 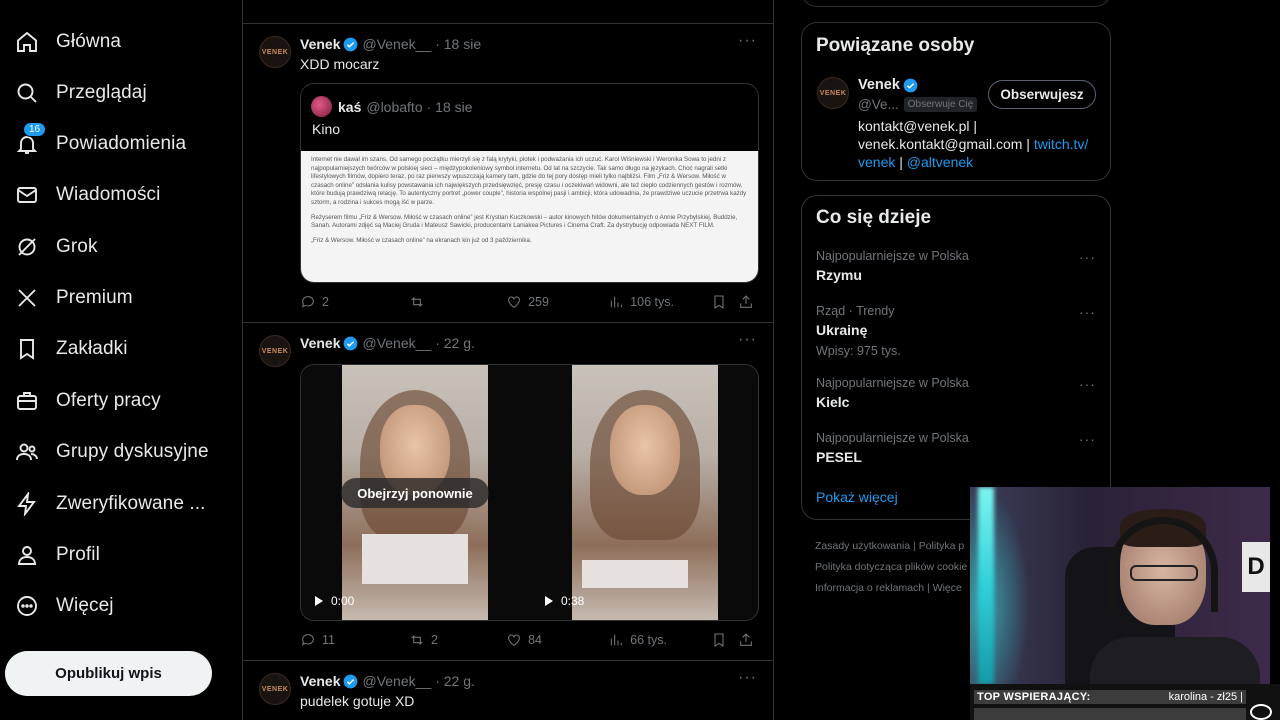 I want to click on more-circle-icon, so click(x=27, y=606).